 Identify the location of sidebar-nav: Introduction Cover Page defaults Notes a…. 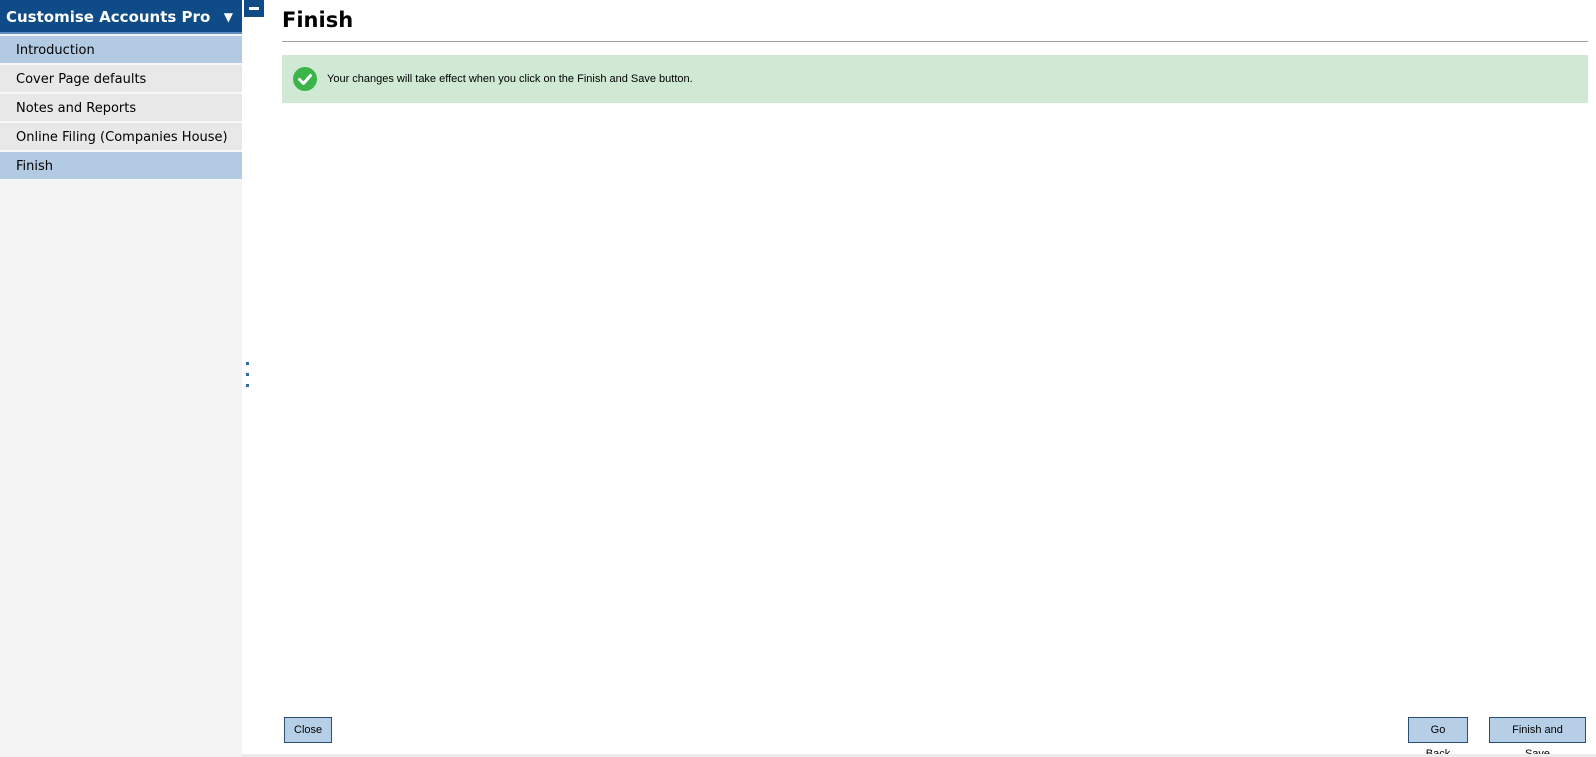
(121, 108).